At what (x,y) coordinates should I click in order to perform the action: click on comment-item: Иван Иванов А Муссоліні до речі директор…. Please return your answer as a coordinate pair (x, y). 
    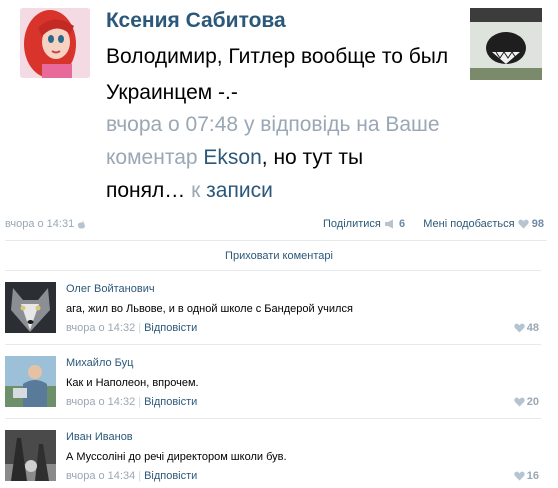
    Looking at the image, I should click on (275, 459).